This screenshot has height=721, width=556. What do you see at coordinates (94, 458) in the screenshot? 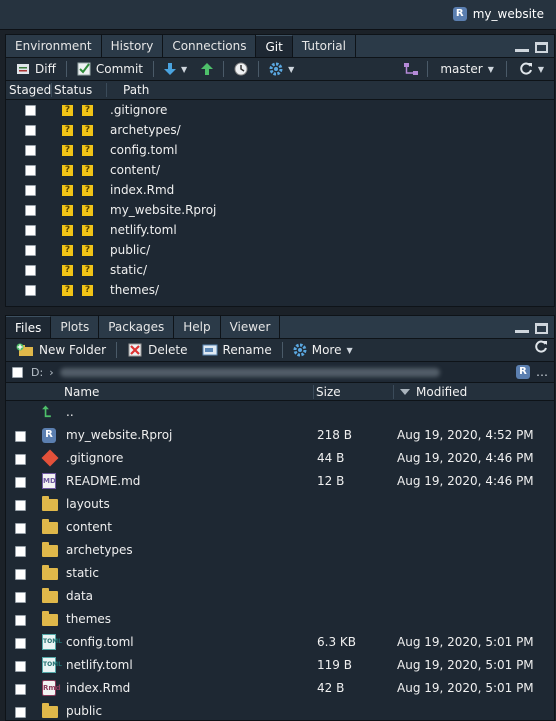
I see `file-name: .gitignore` at bounding box center [94, 458].